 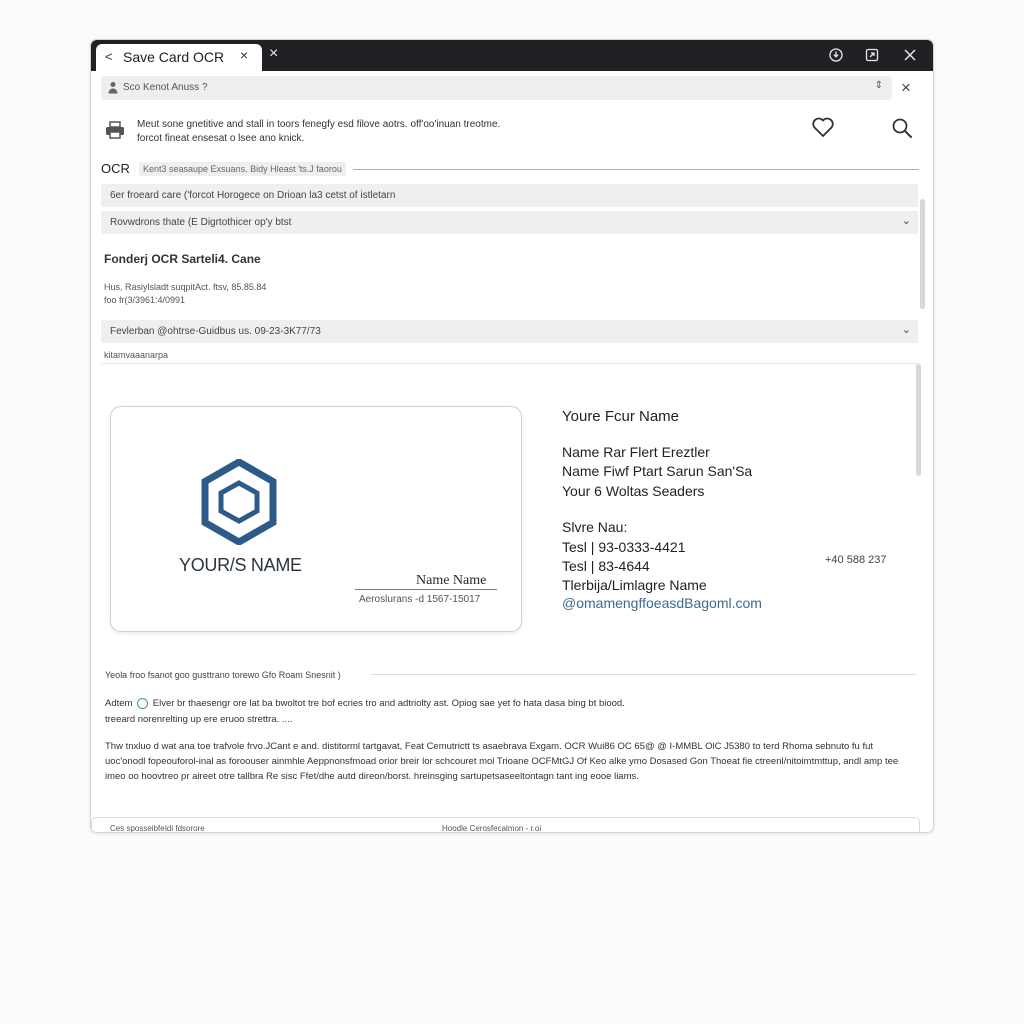 What do you see at coordinates (634, 585) in the screenshot?
I see `extracted-line: Tlerbija/Limlagre Name` at bounding box center [634, 585].